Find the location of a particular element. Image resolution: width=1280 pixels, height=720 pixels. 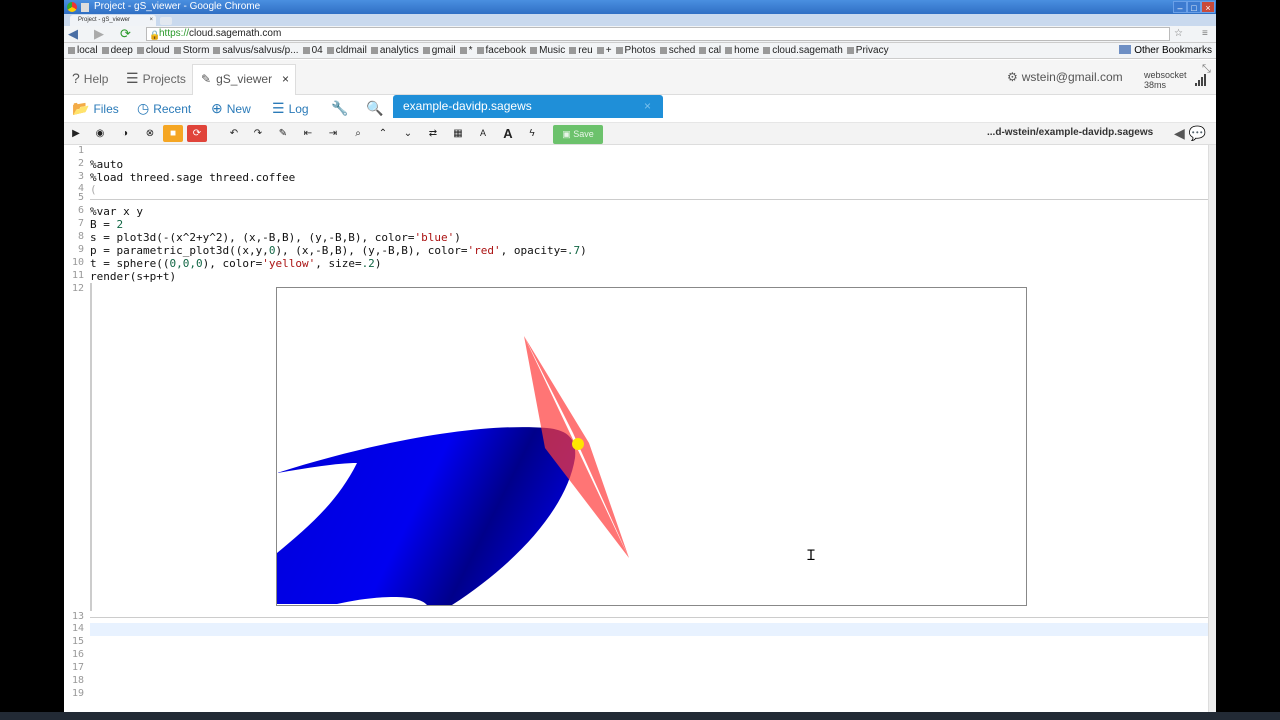

hide-icon: ◉ is located at coordinates (100, 133).